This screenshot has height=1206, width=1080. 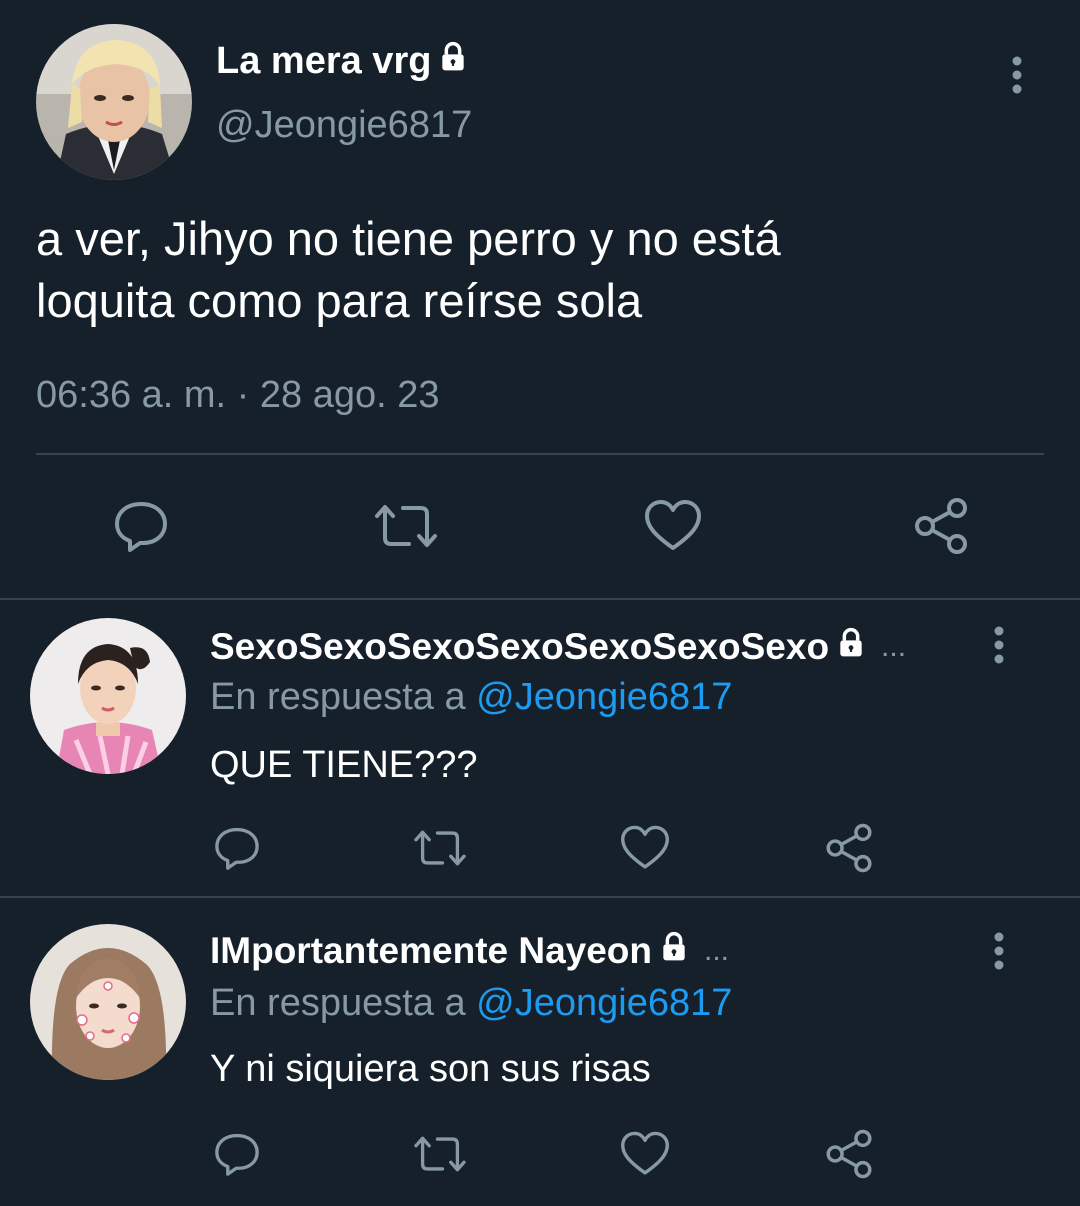 What do you see at coordinates (540, 454) in the screenshot?
I see `divider` at bounding box center [540, 454].